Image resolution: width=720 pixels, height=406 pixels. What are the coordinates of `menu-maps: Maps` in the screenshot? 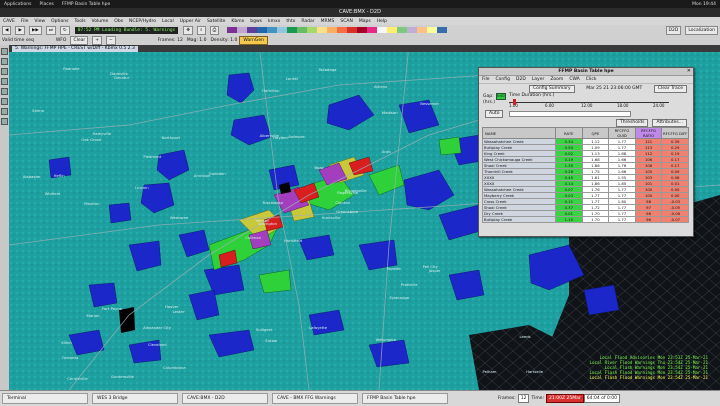 It's located at (365, 21).